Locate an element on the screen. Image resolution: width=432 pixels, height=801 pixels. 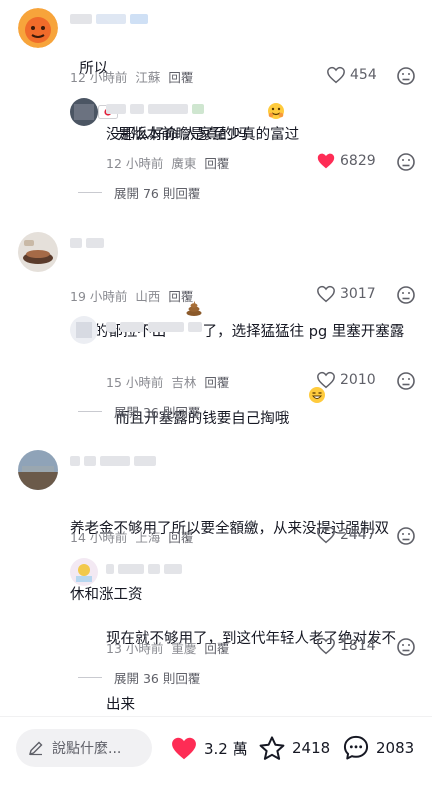
like-button: 1814 is located at coordinates (346, 646).